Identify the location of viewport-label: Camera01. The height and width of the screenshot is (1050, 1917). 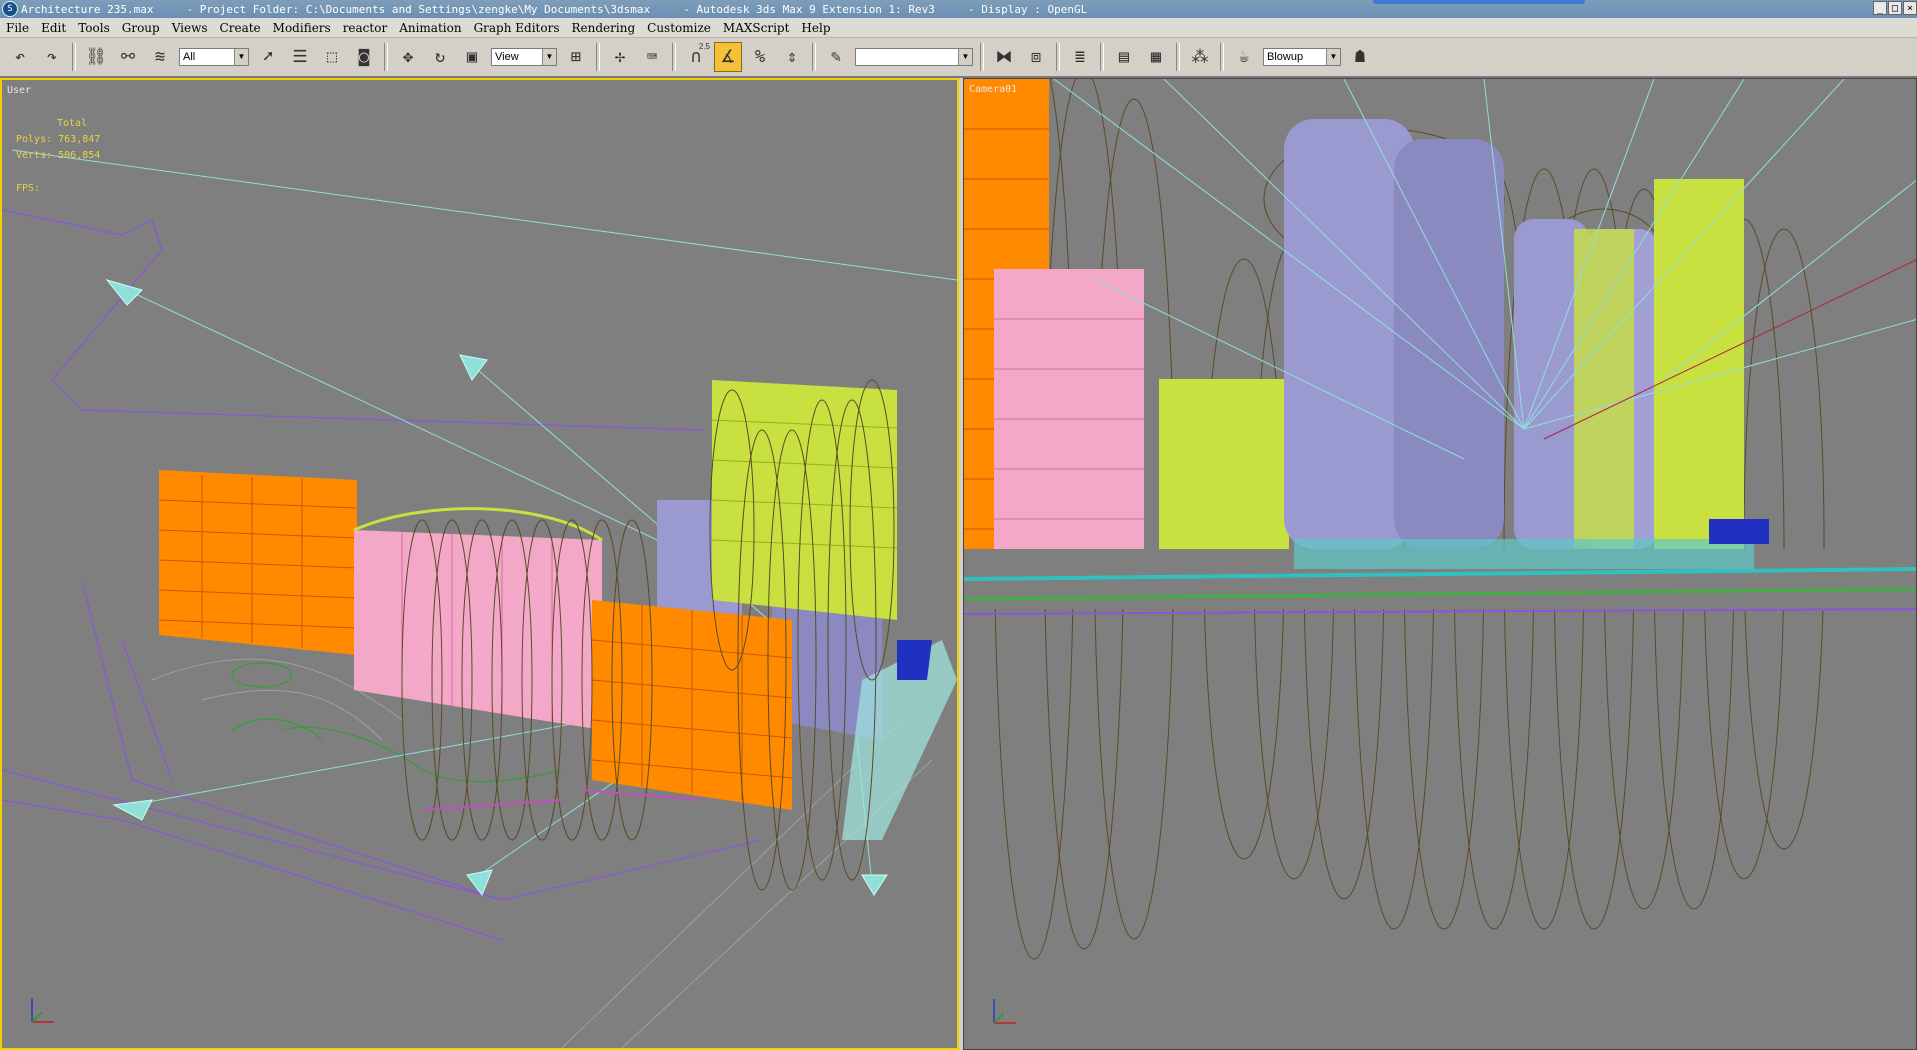
(993, 89).